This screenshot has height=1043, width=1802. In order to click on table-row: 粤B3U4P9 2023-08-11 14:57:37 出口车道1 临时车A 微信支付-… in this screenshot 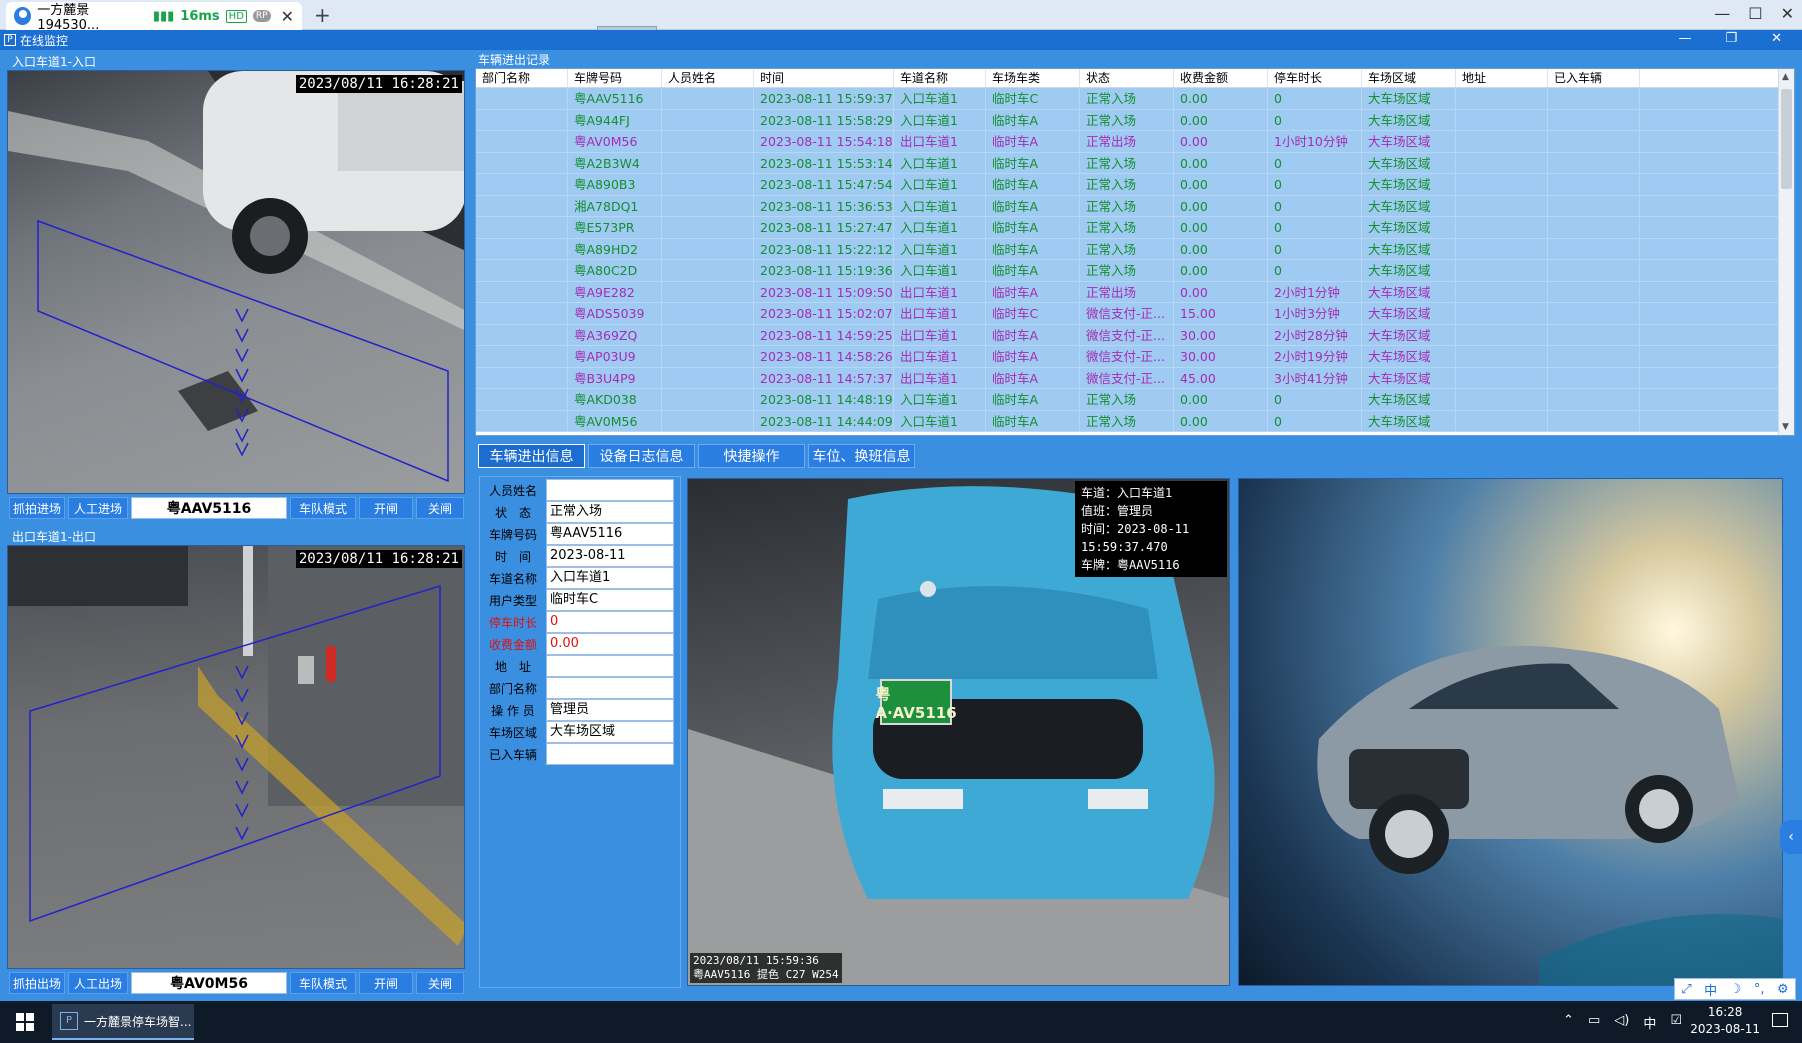, I will do `click(1135, 378)`.